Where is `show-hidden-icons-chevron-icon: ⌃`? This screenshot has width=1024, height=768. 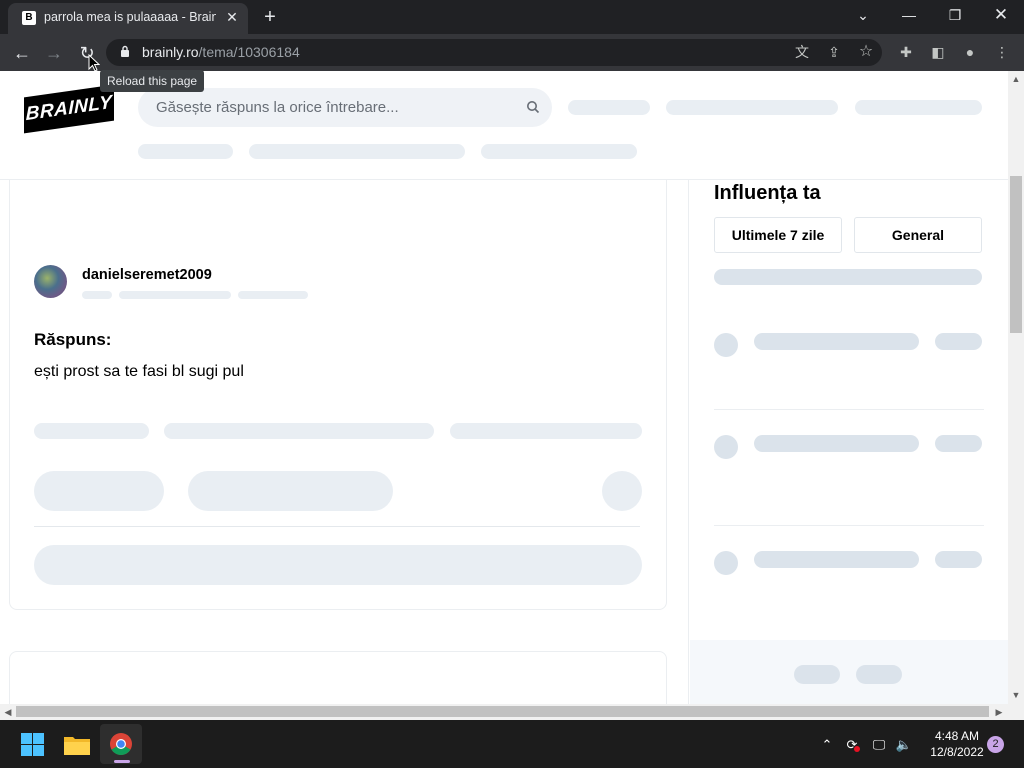
show-hidden-icons-chevron-icon: ⌃ is located at coordinates (827, 745).